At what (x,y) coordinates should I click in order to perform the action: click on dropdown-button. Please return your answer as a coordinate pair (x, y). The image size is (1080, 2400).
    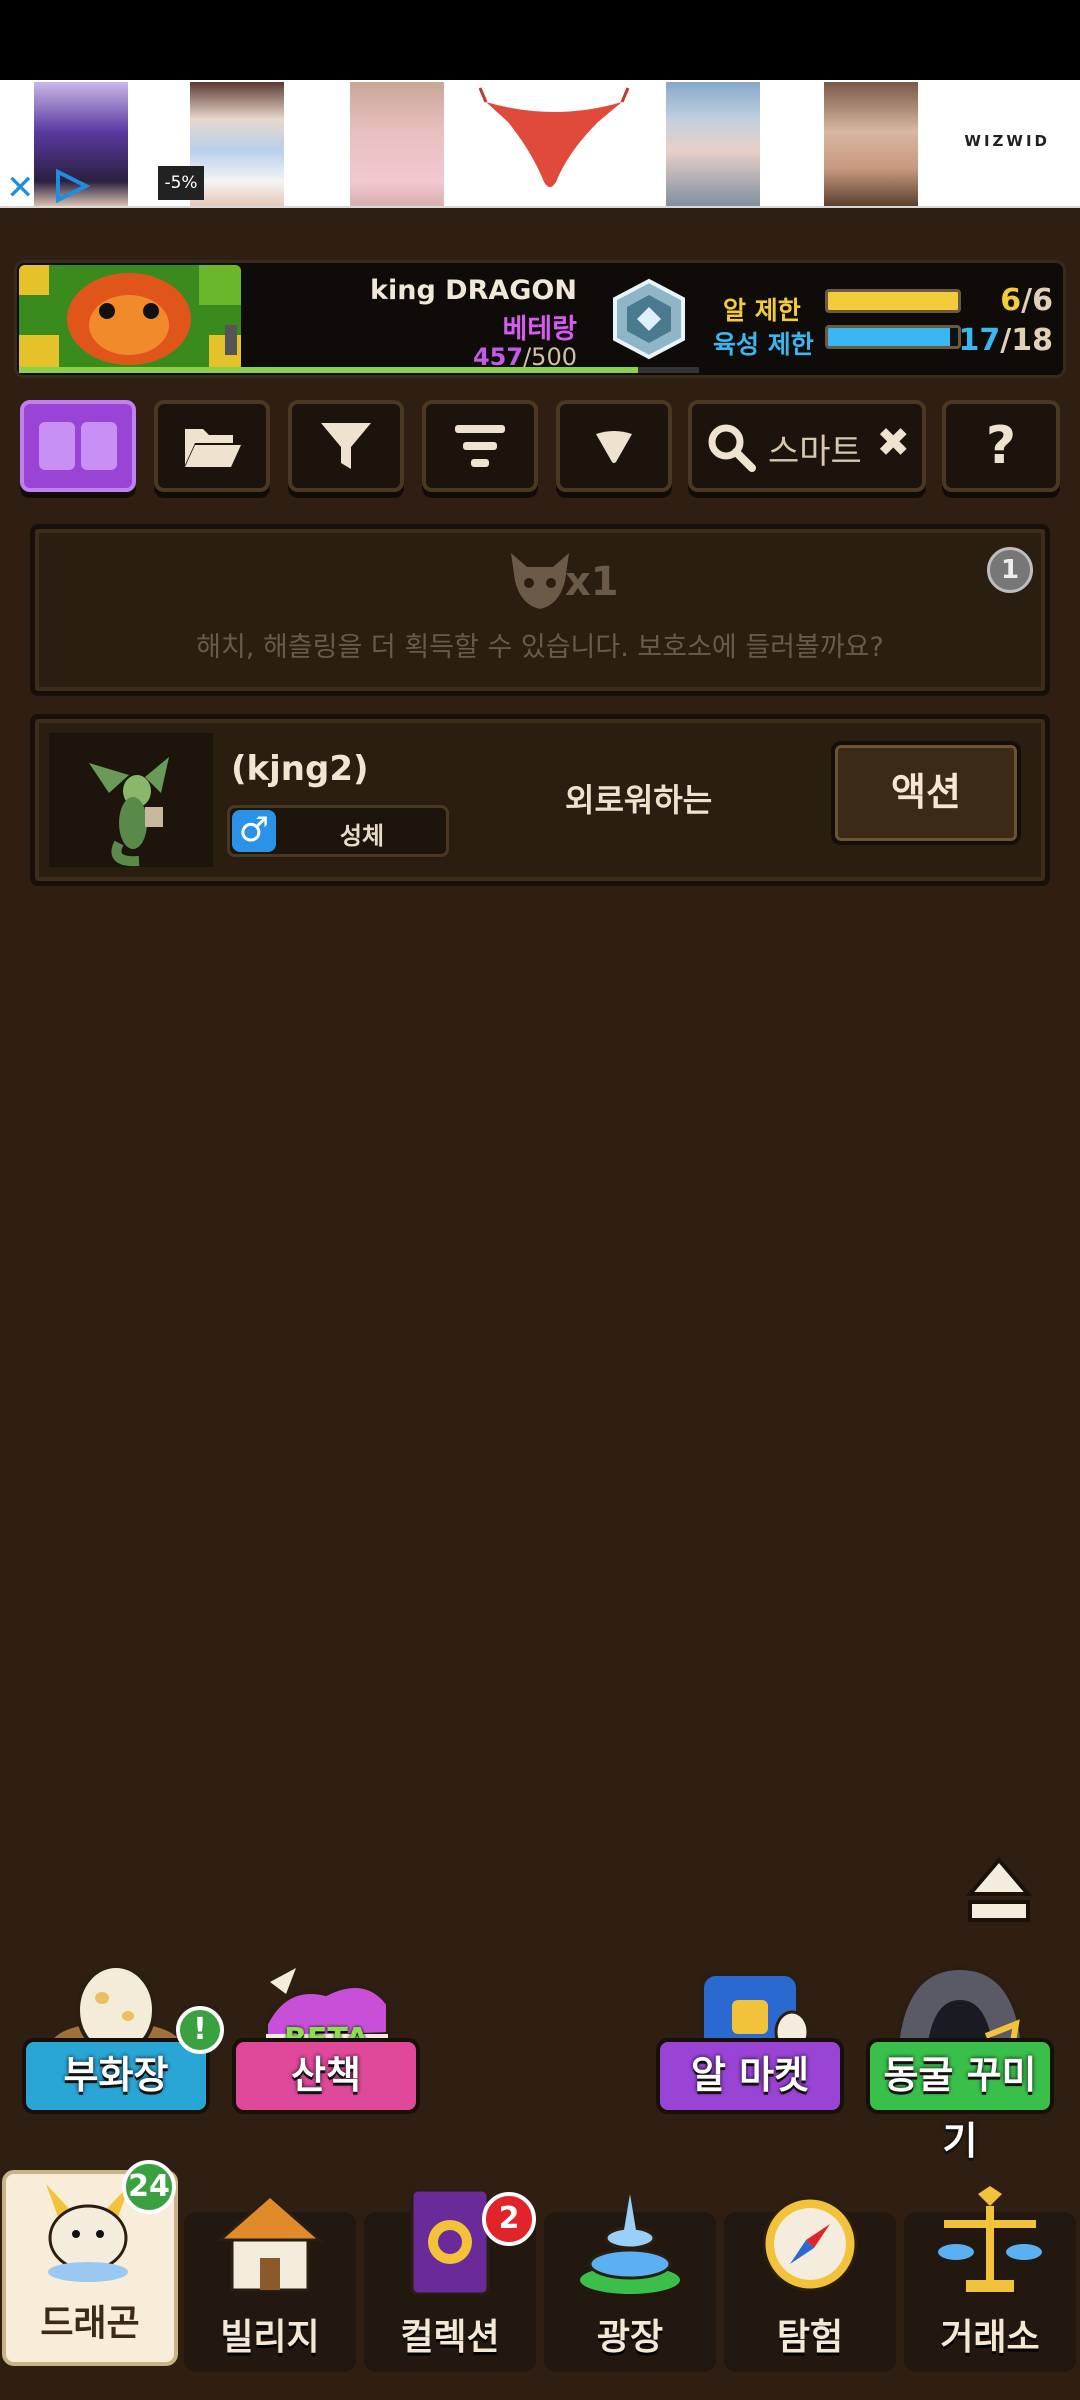
    Looking at the image, I should click on (614, 446).